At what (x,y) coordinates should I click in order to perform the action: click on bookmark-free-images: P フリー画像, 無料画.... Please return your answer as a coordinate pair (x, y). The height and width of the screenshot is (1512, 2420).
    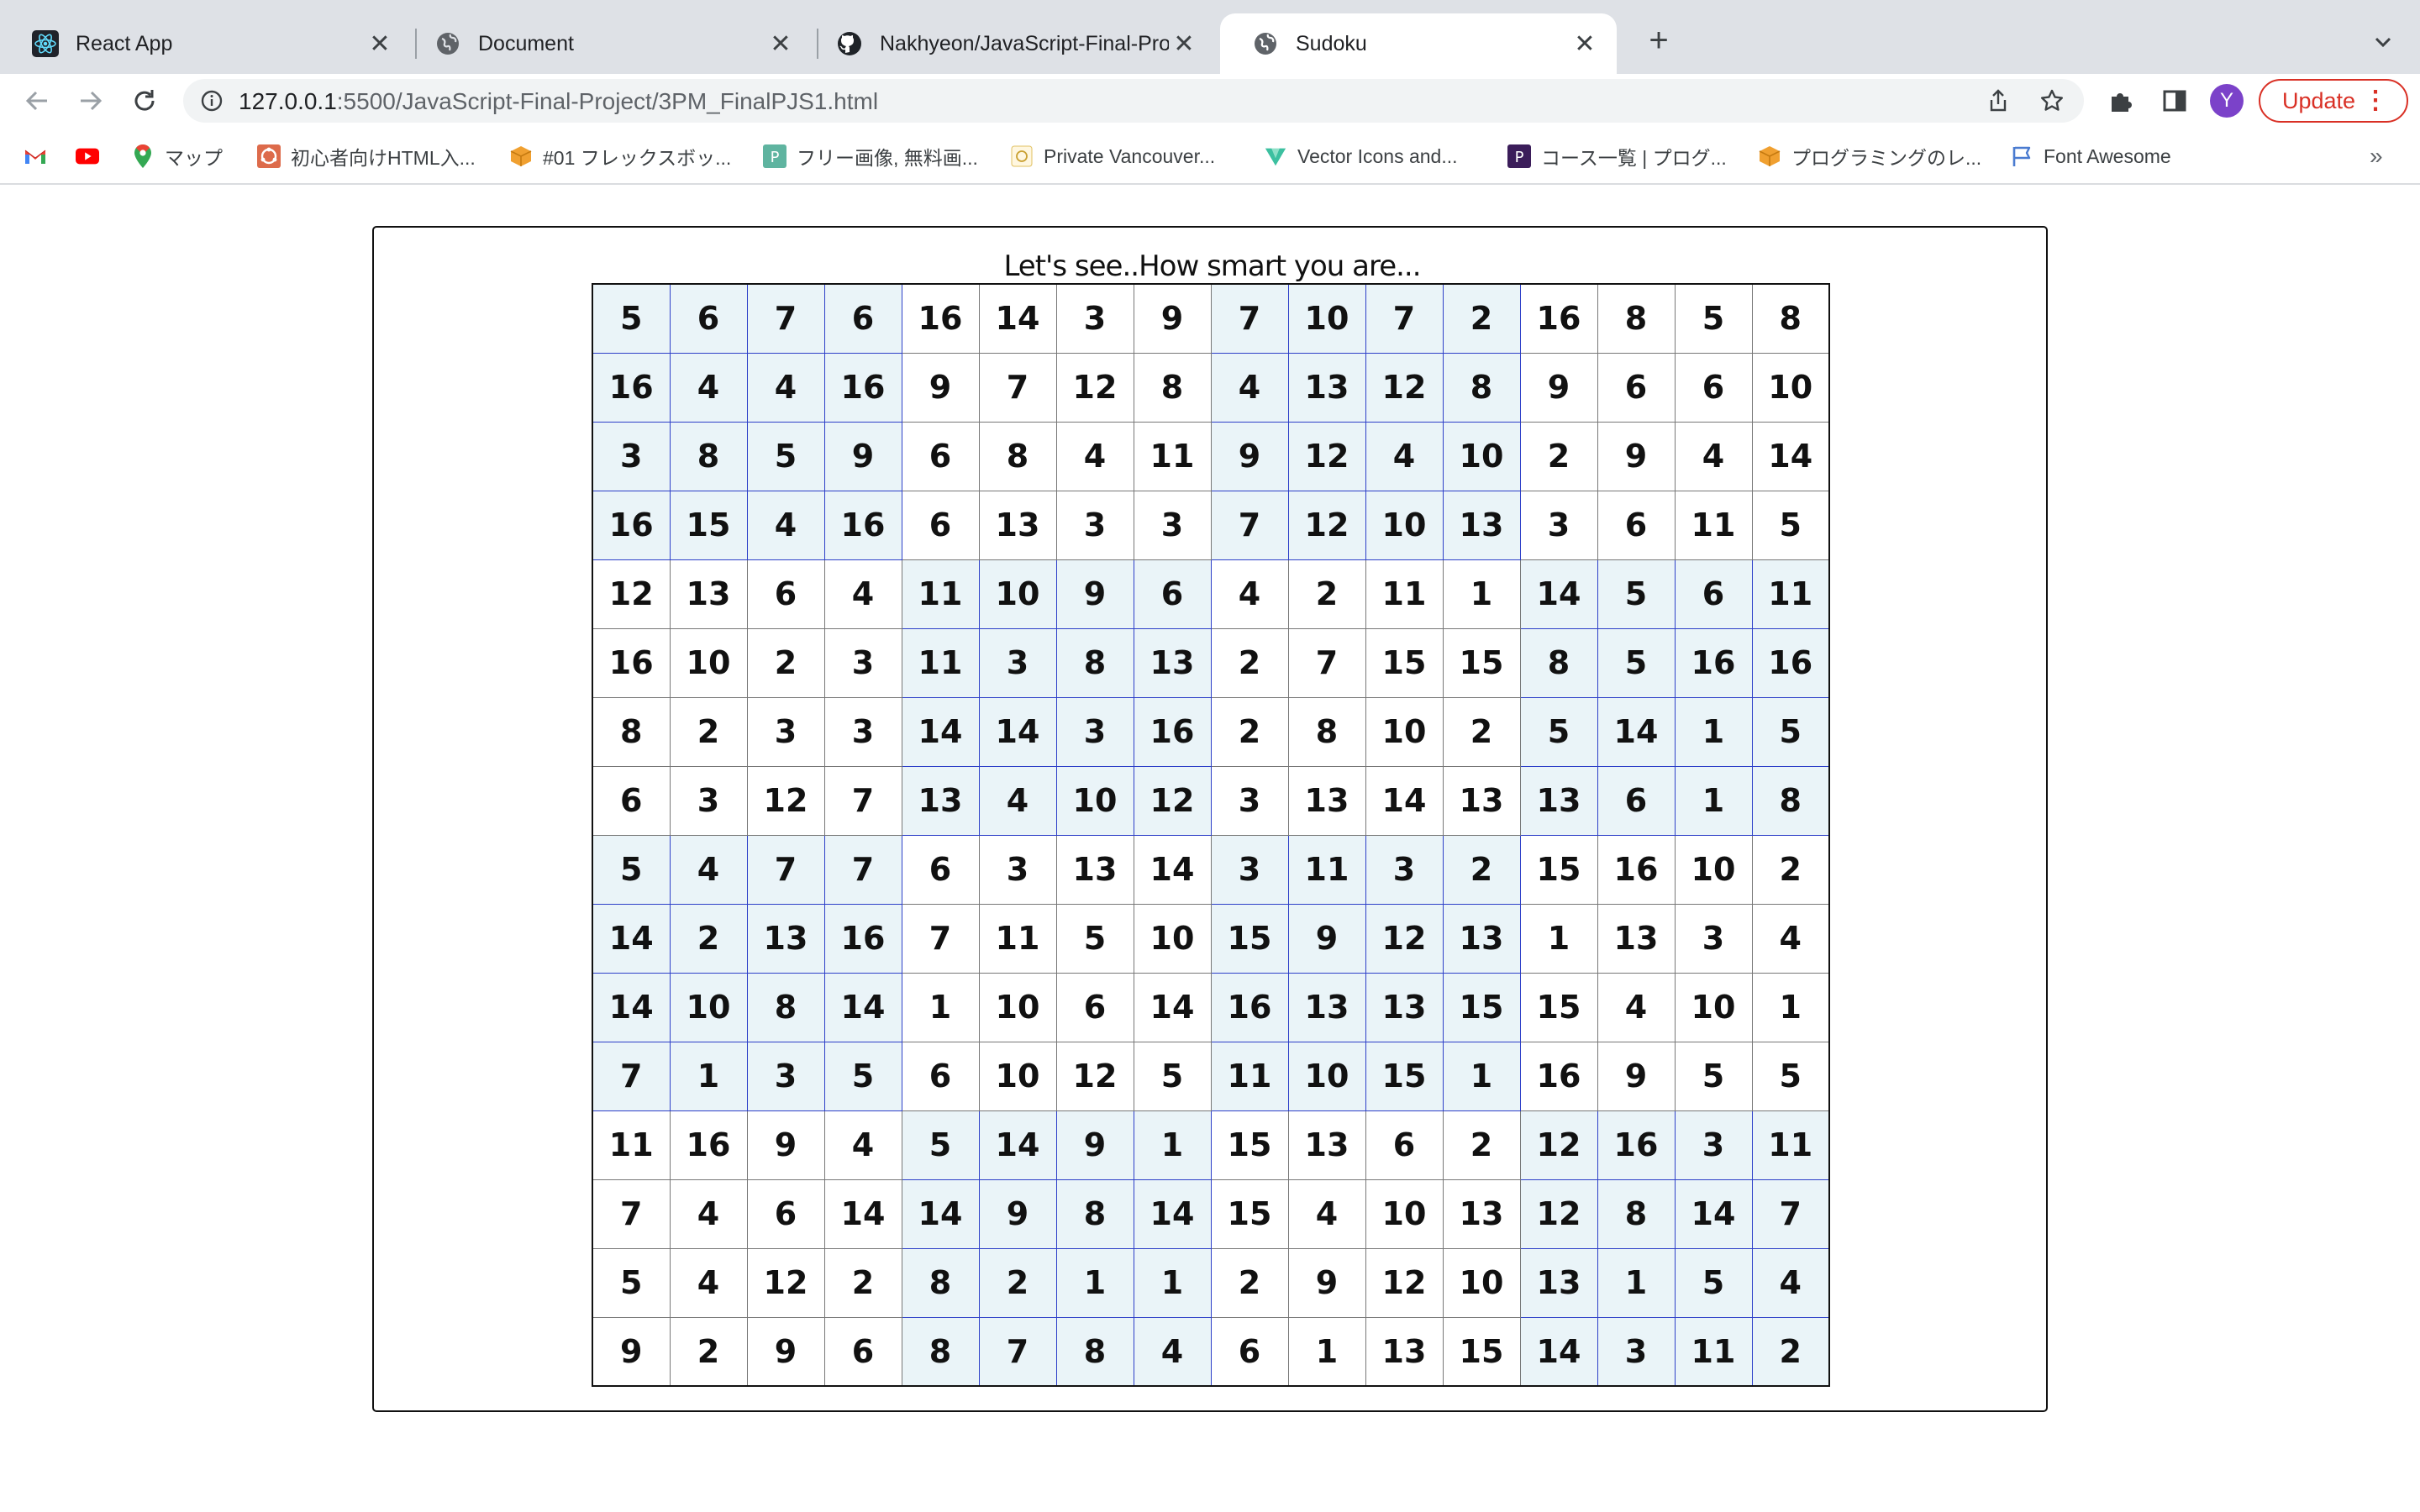
    Looking at the image, I should click on (870, 156).